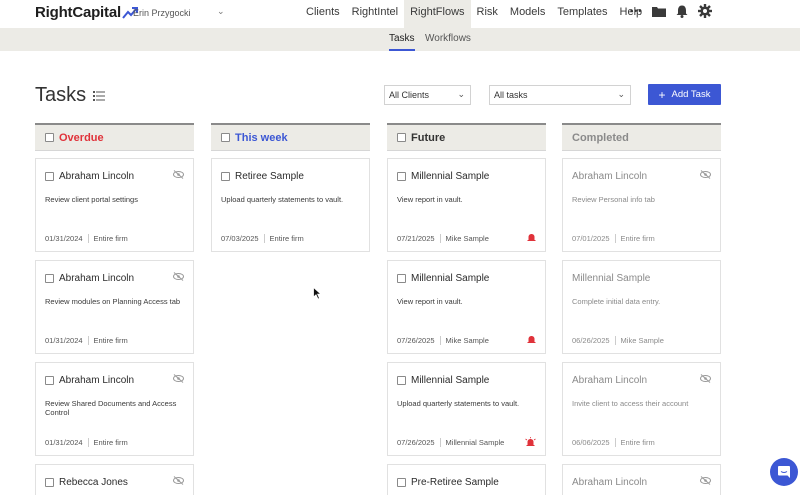 This screenshot has width=800, height=495. Describe the element at coordinates (261, 137) in the screenshot. I see `column-title: This week` at that location.